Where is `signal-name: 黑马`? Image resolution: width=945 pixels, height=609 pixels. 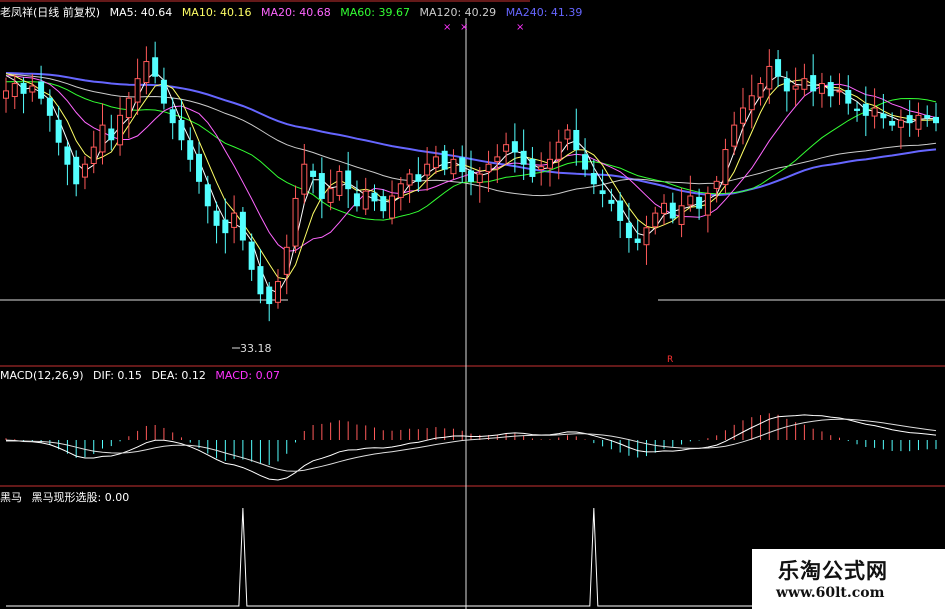
signal-name: 黑马 is located at coordinates (11, 497).